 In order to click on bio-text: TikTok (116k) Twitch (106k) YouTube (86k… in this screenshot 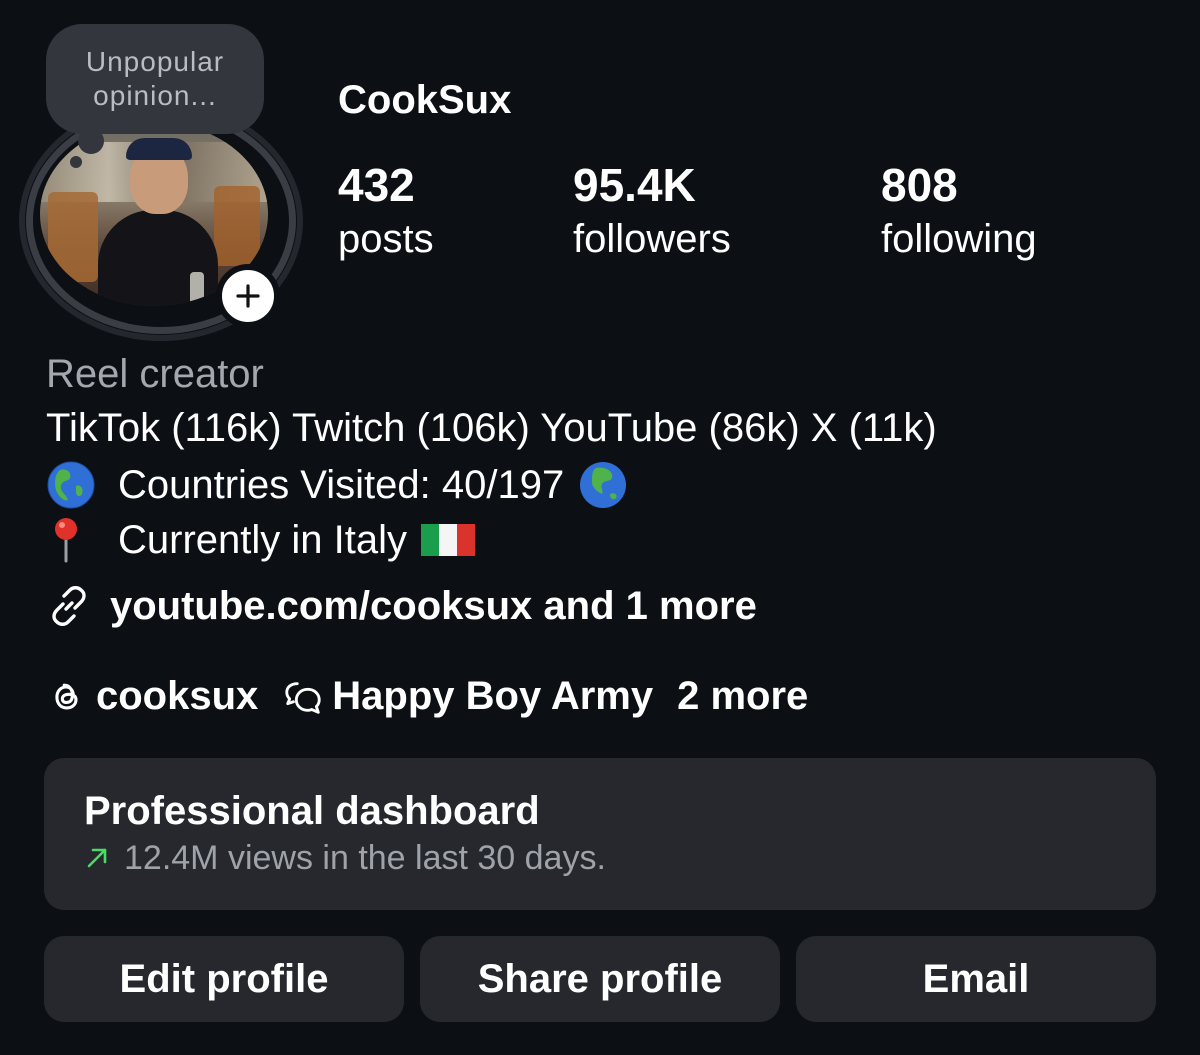, I will do `click(491, 428)`.